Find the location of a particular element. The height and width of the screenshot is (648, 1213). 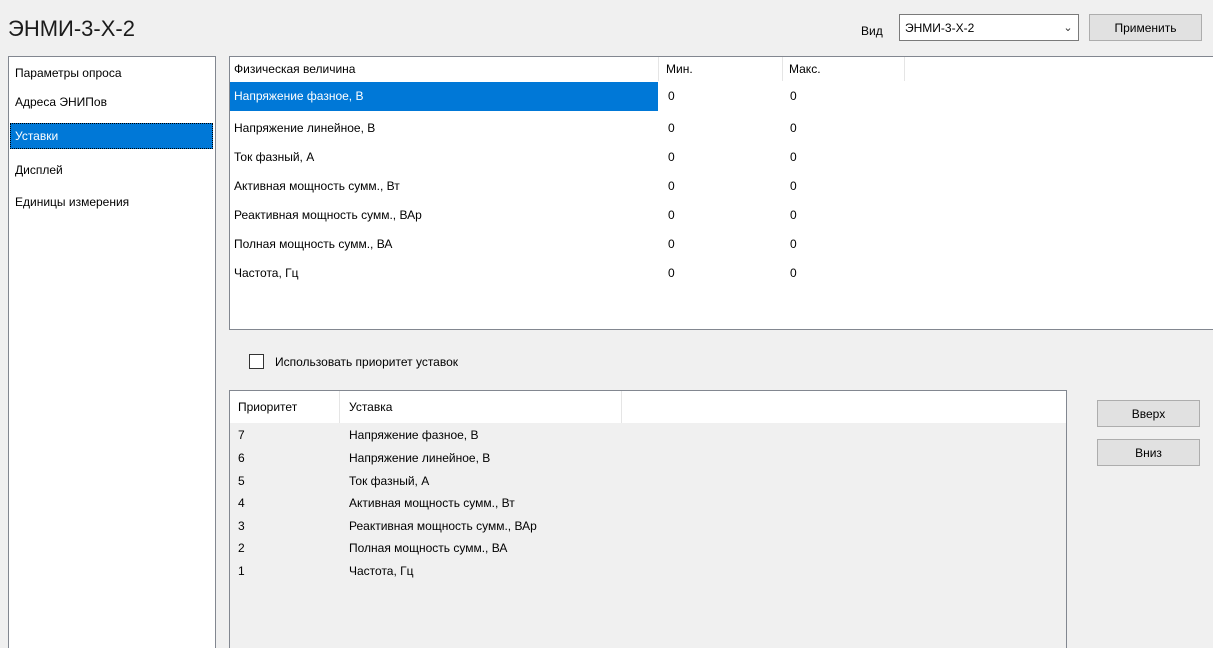

list-item: 2 Полная мощность сумм., ВА is located at coordinates (648, 548).